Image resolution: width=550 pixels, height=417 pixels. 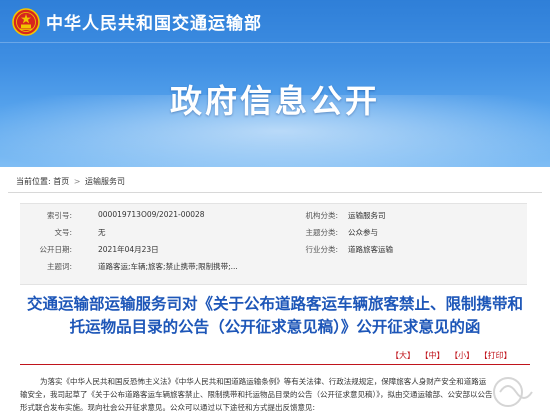 I want to click on meta-row: 索引号: 000019713O09/2021-00028 机构分类: 运输服务司, so click(x=273, y=218).